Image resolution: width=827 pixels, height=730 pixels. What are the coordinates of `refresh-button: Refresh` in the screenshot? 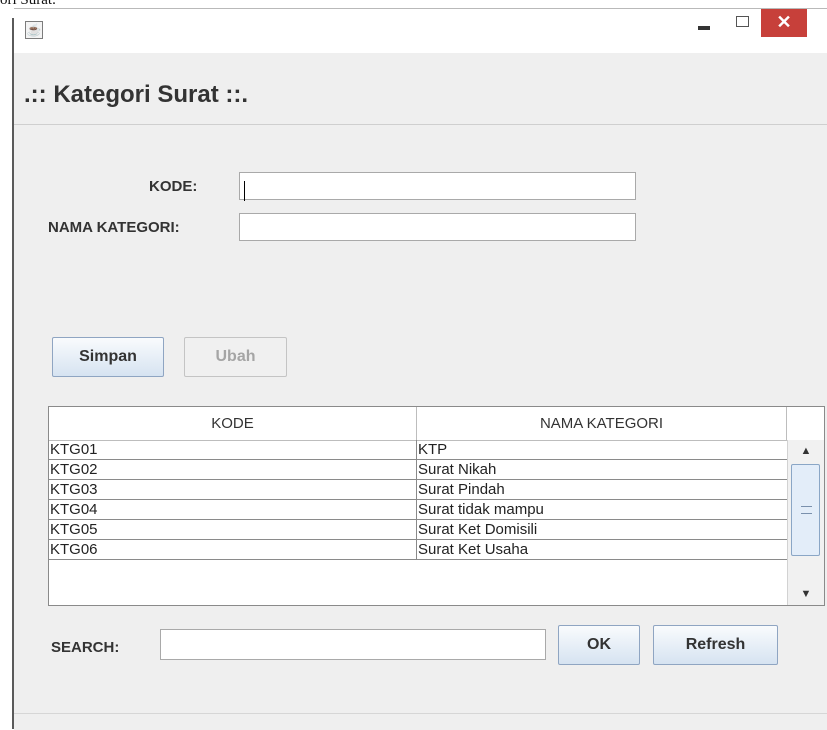 It's located at (715, 645).